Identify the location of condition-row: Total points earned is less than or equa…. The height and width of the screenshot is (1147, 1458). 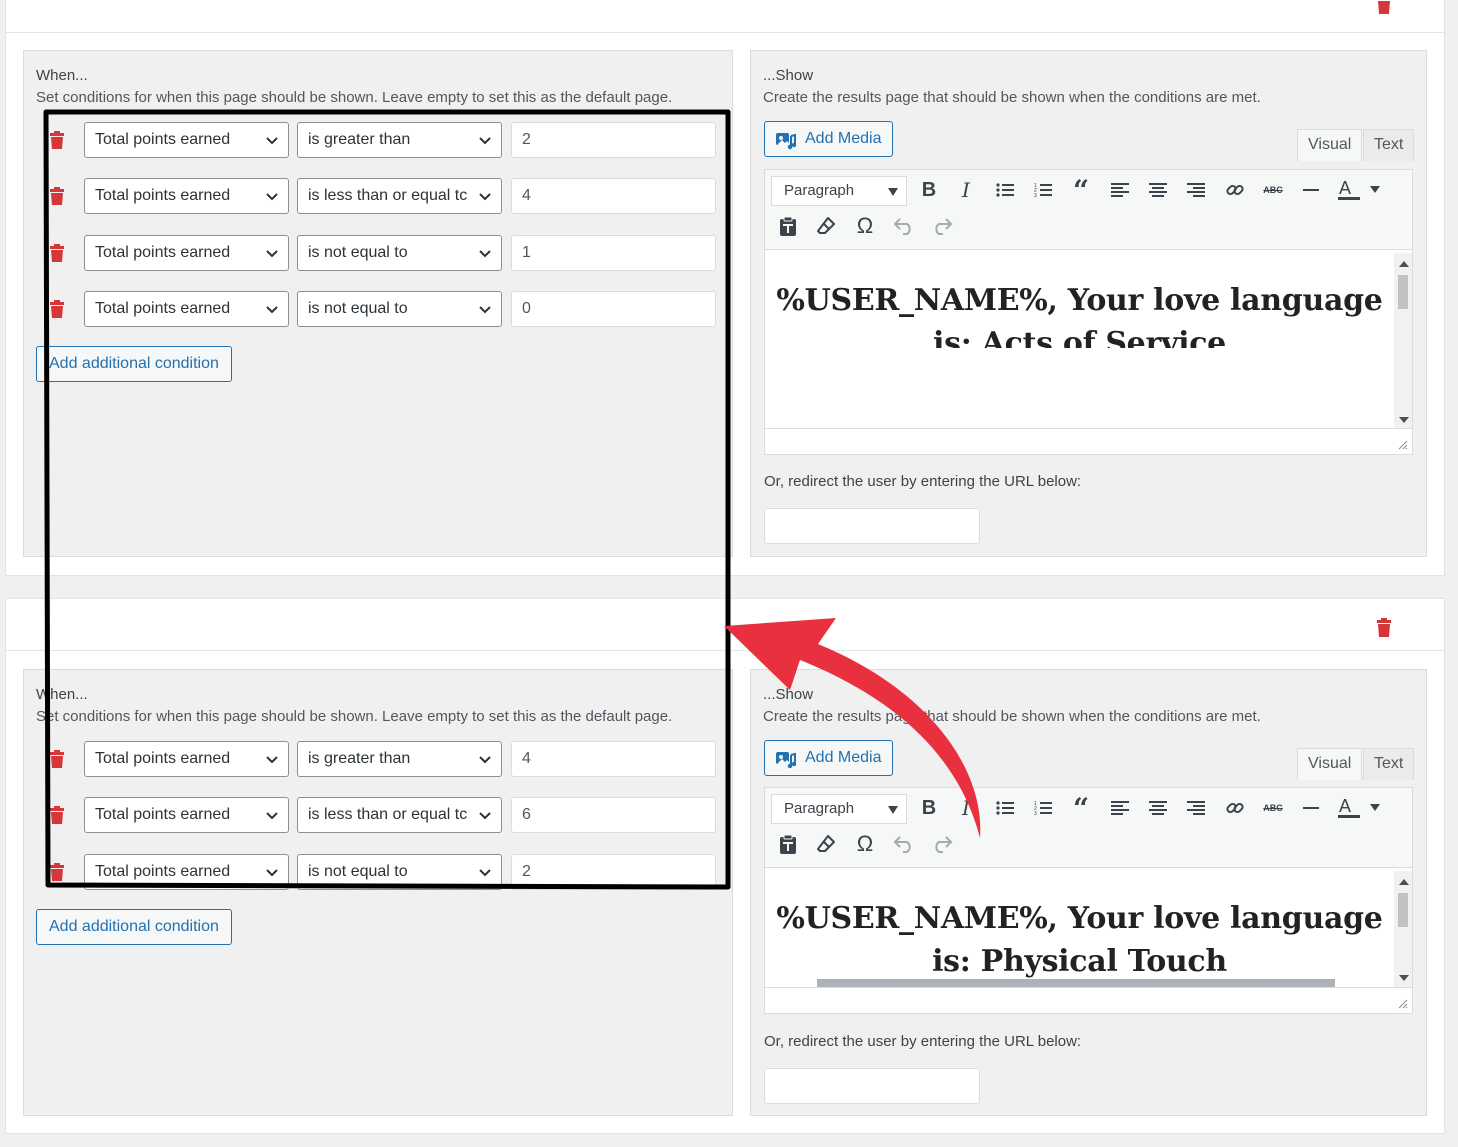
(374, 816).